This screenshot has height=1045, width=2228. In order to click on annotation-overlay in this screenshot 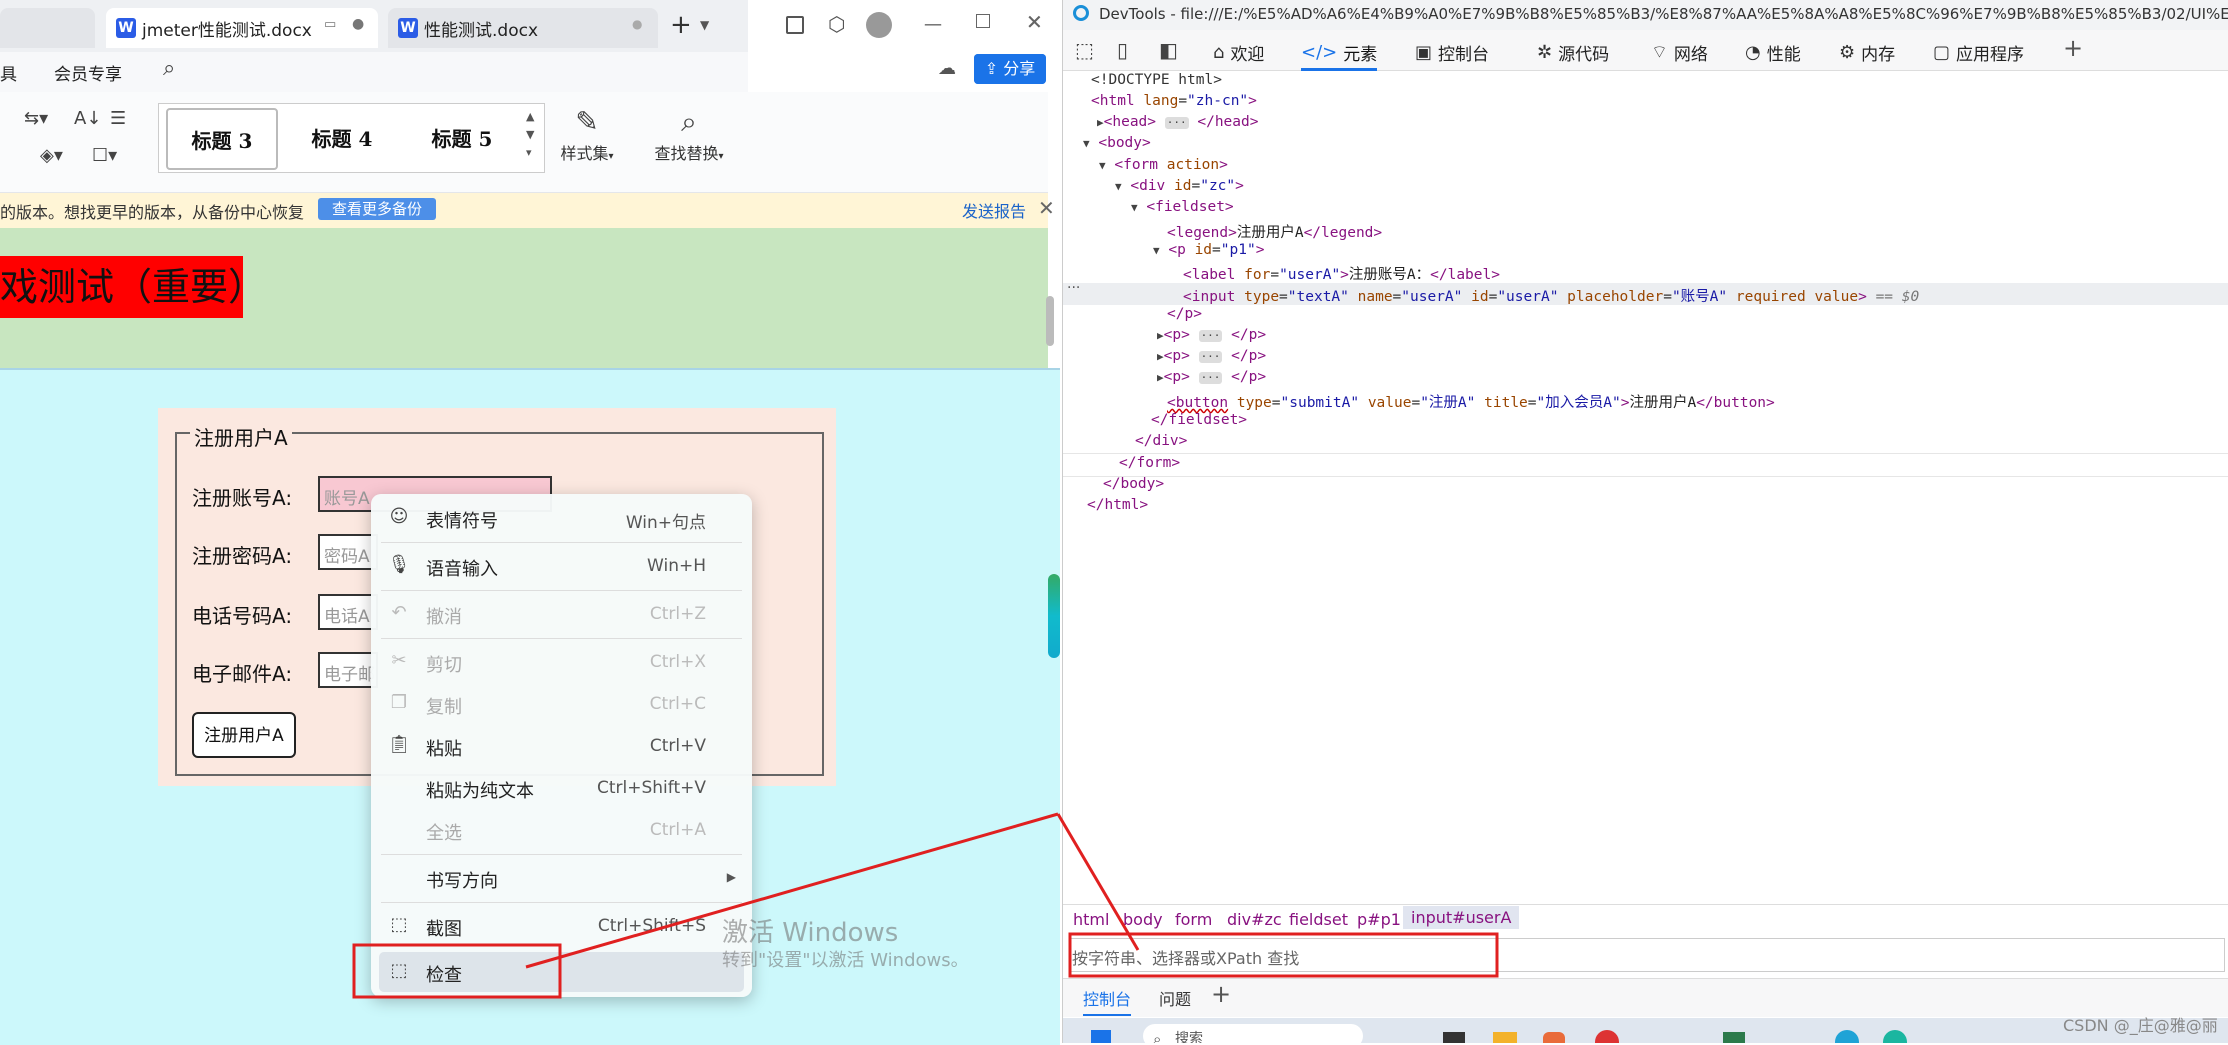, I will do `click(925, 905)`.